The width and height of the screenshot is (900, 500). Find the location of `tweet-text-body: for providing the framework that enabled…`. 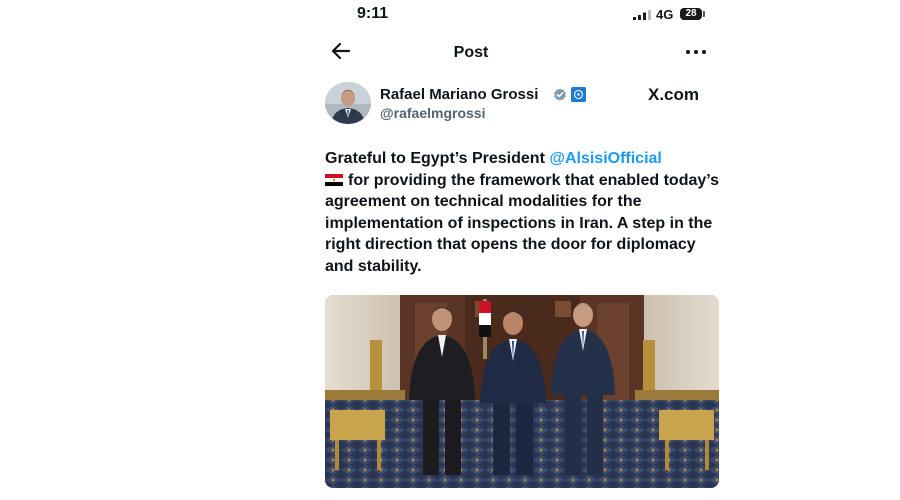

tweet-text-body: for providing the framework that enabled… is located at coordinates (522, 223).